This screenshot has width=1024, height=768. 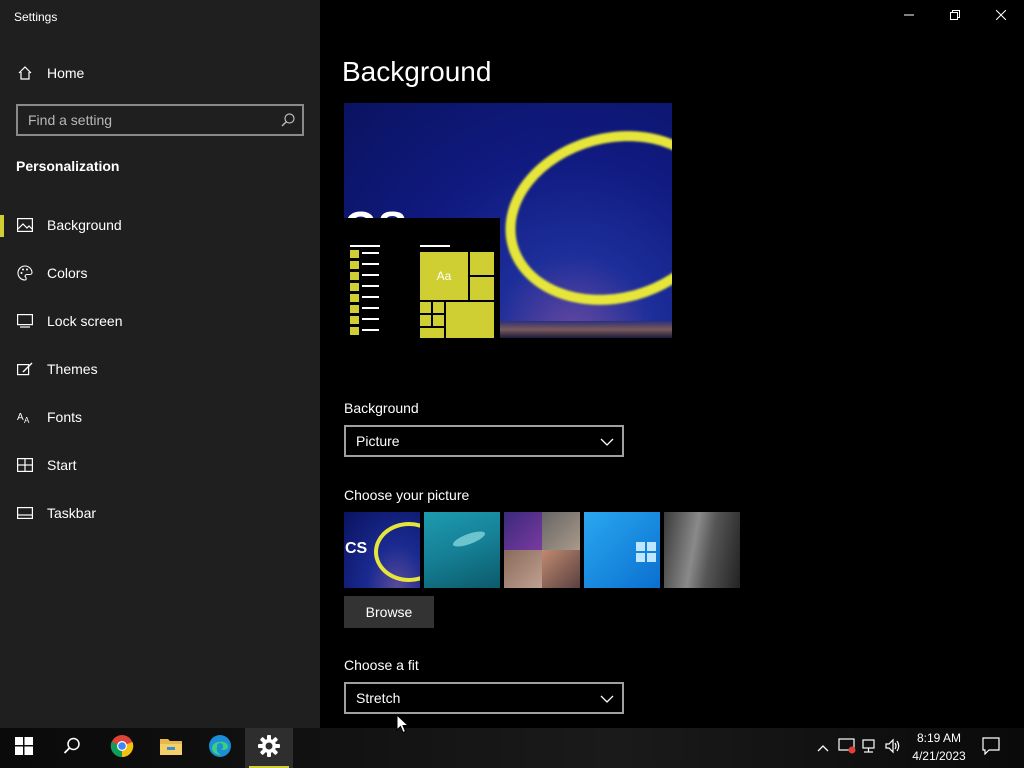 I want to click on themes-icon, so click(x=25, y=369).